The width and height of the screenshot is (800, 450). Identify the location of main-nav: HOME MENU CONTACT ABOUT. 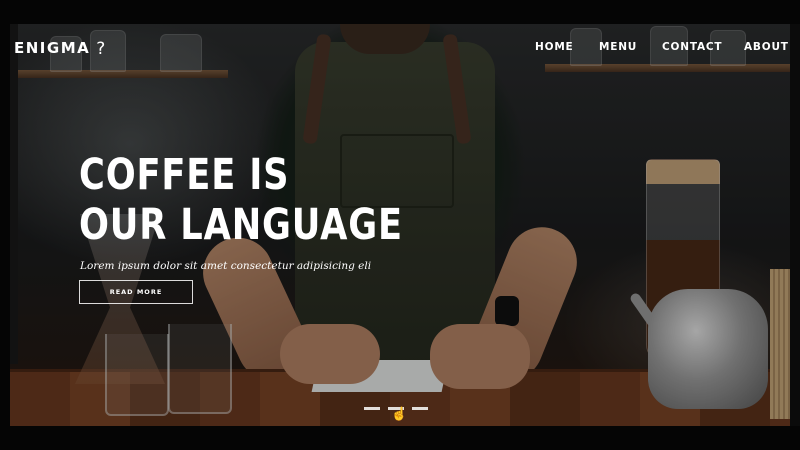
(400, 49).